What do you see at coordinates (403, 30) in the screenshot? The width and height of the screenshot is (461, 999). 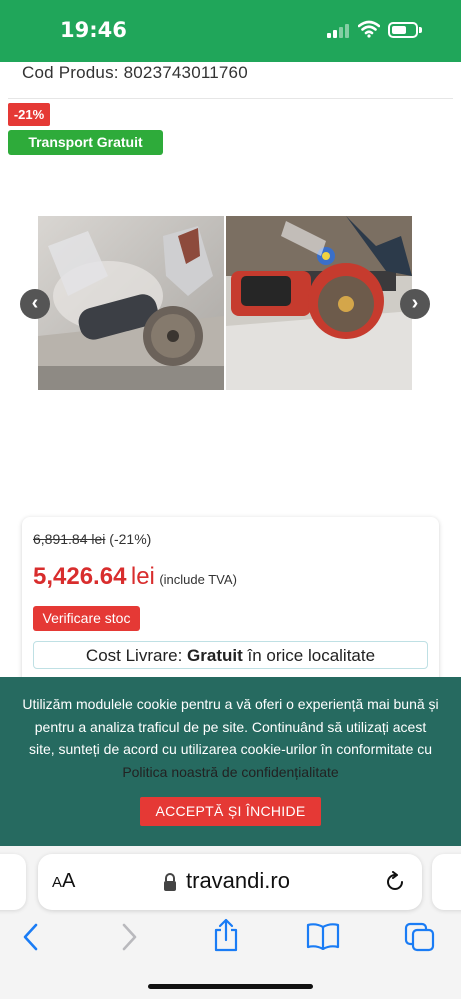 I see `battery-icon` at bounding box center [403, 30].